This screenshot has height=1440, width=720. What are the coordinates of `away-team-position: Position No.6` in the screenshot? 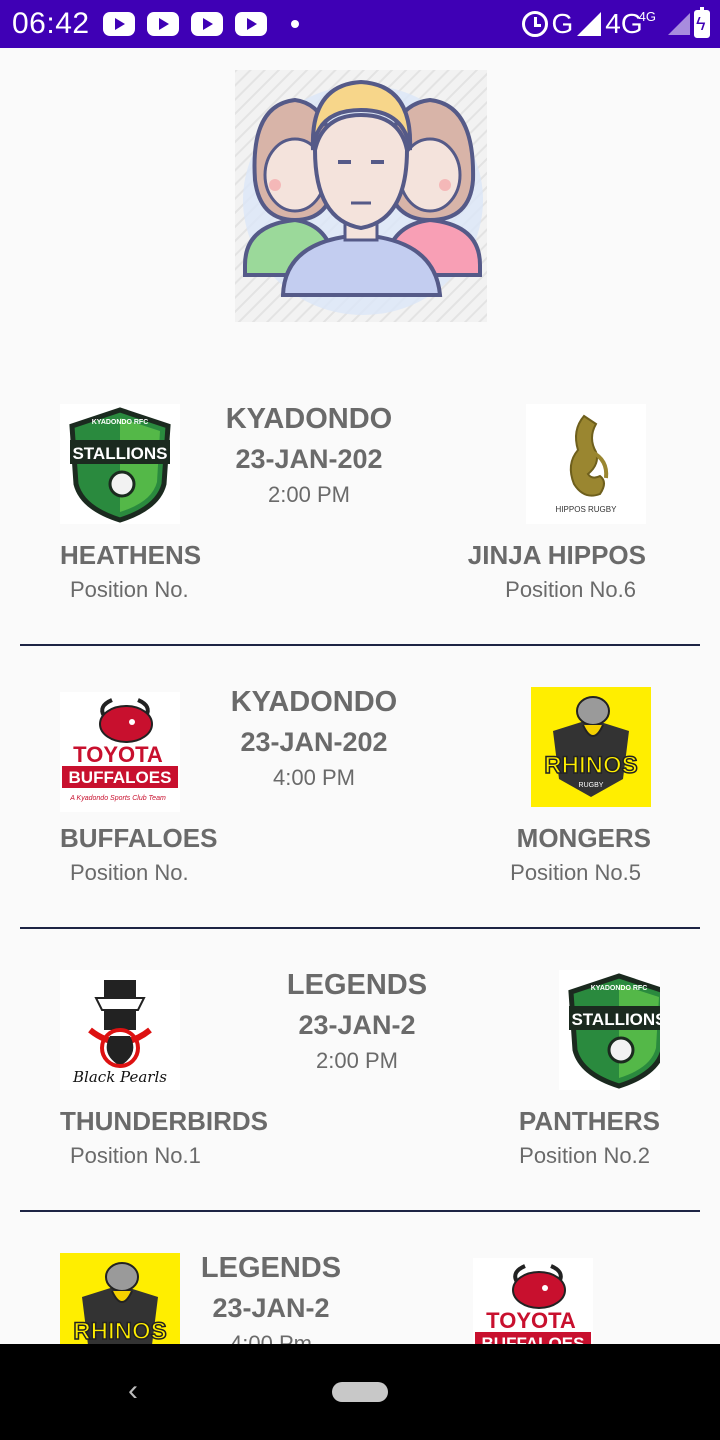 It's located at (570, 589).